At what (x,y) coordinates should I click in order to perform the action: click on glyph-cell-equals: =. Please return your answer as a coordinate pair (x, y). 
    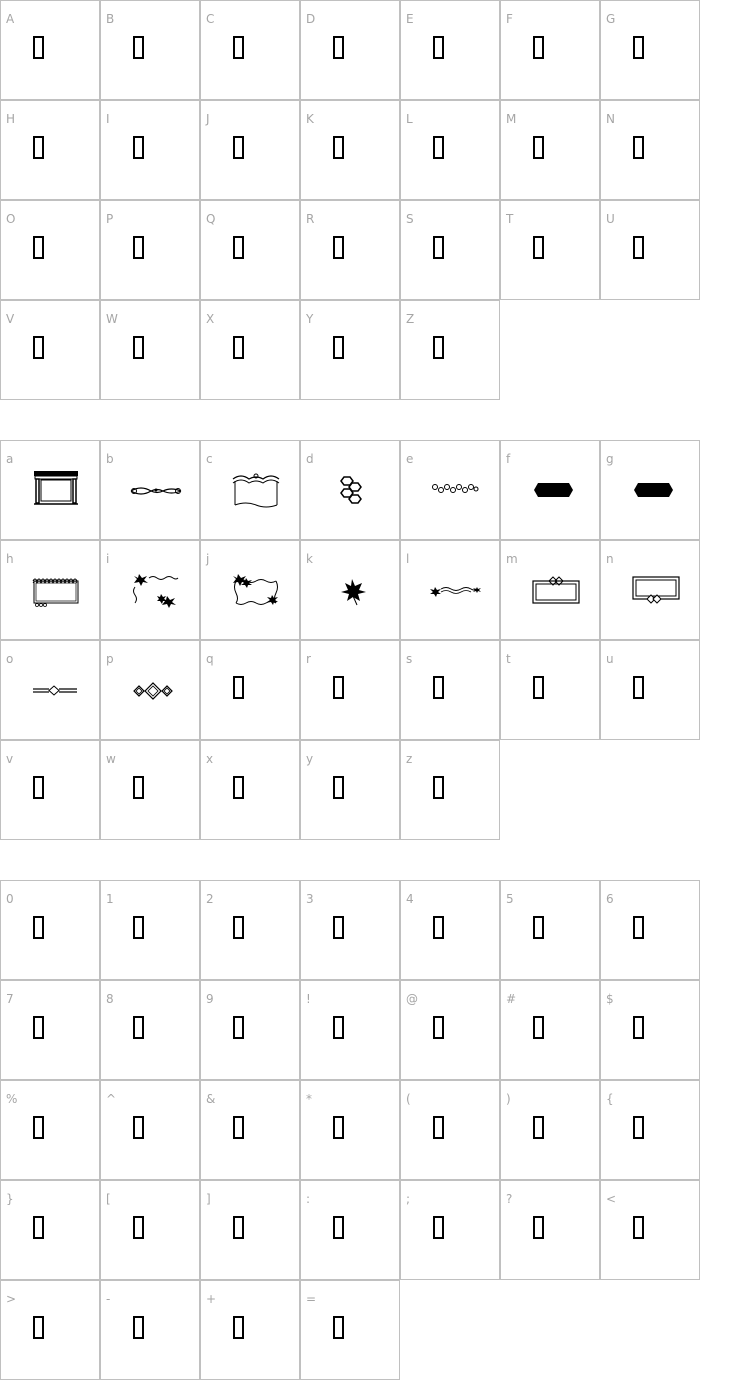
    Looking at the image, I should click on (350, 1330).